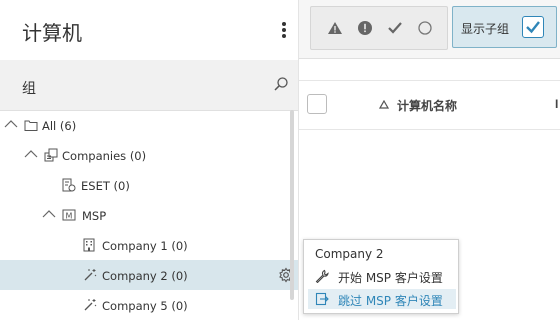 This screenshot has width=560, height=320. Describe the element at coordinates (59, 126) in the screenshot. I see `tree-item-label: All (6)` at that location.